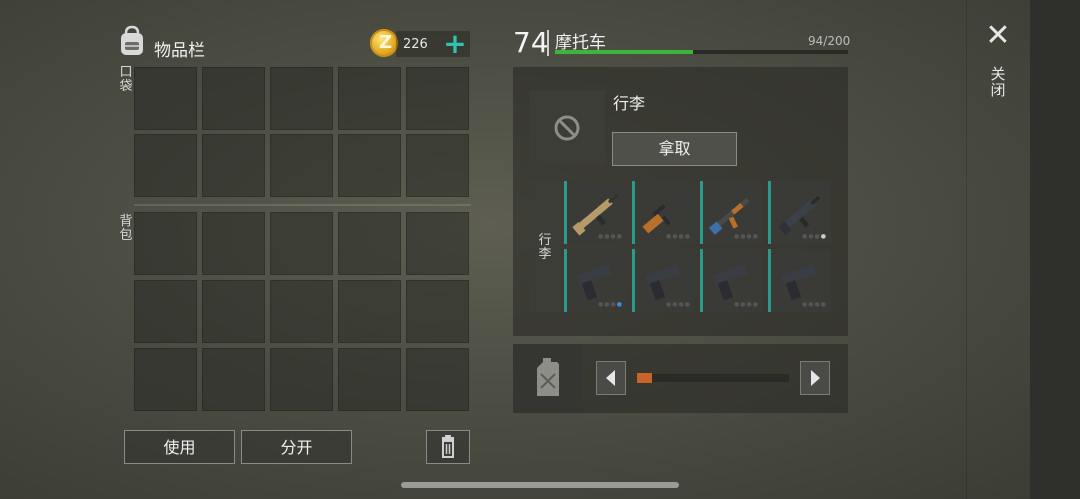 This screenshot has width=1080, height=499. Describe the element at coordinates (132, 40) in the screenshot. I see `backpack-icon` at that location.